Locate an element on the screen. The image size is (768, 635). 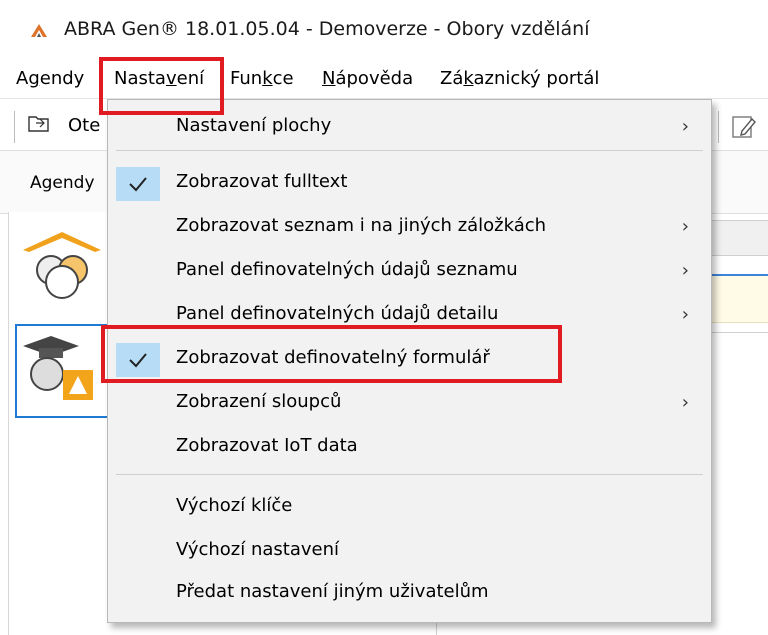
abra-logo-icon is located at coordinates (39, 30).